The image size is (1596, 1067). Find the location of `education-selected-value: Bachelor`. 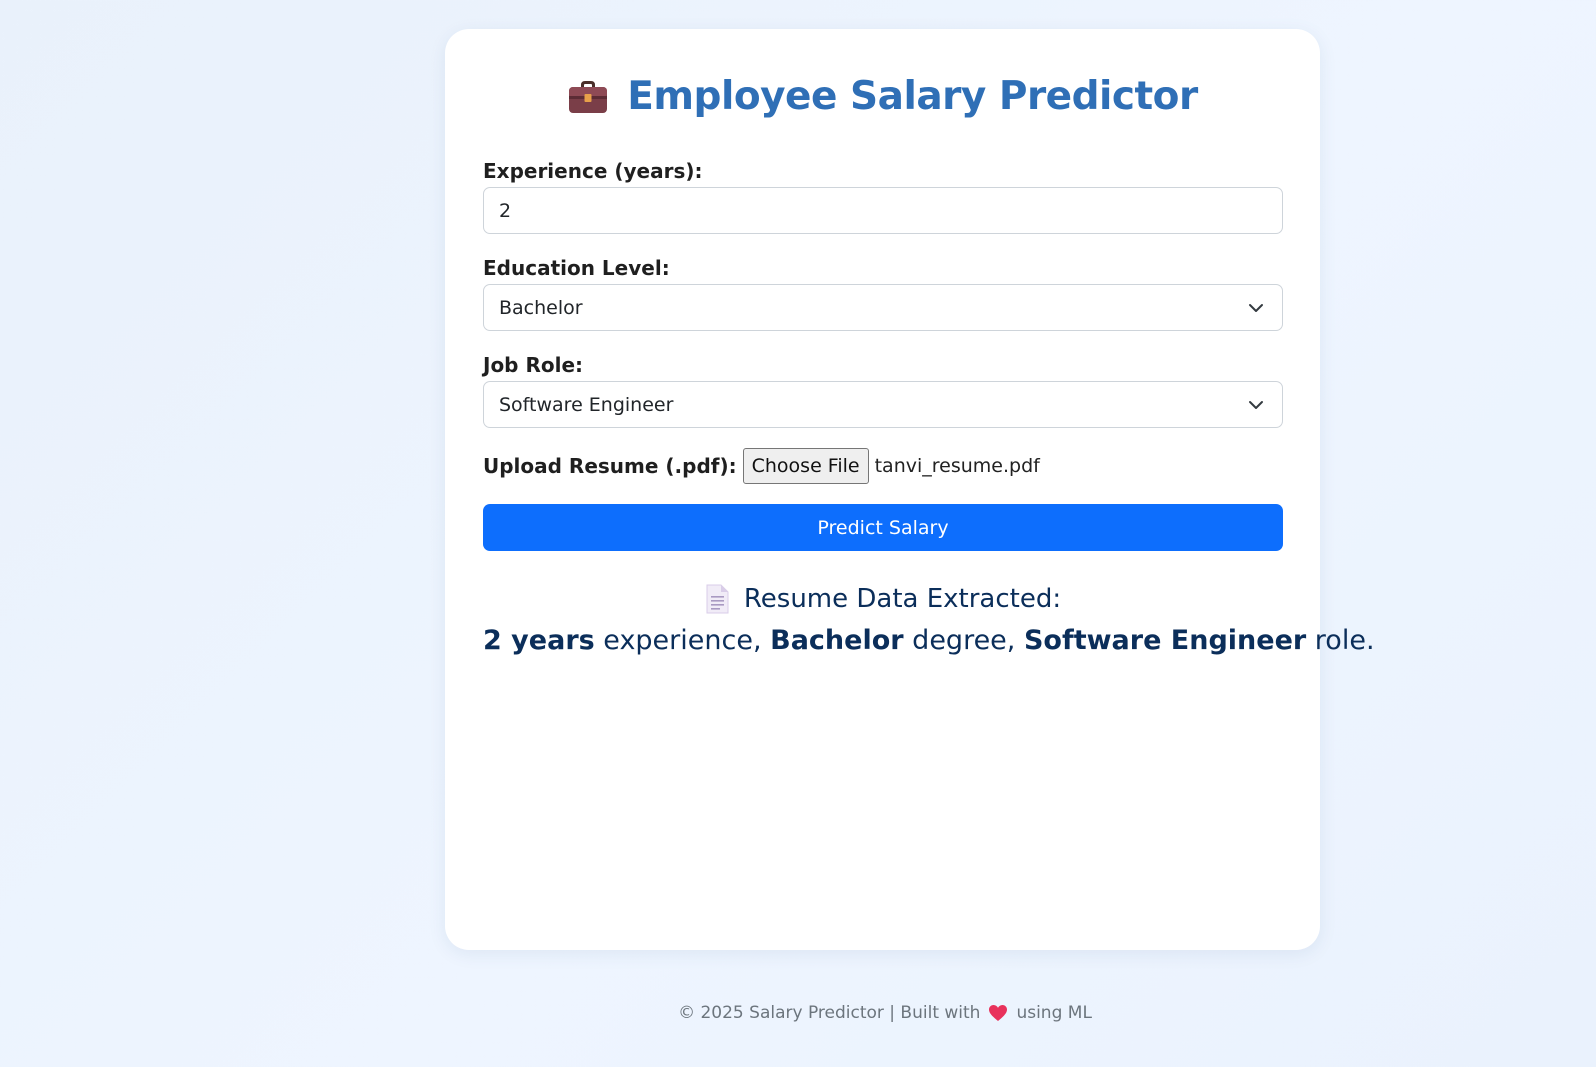

education-selected-value: Bachelor is located at coordinates (541, 307).